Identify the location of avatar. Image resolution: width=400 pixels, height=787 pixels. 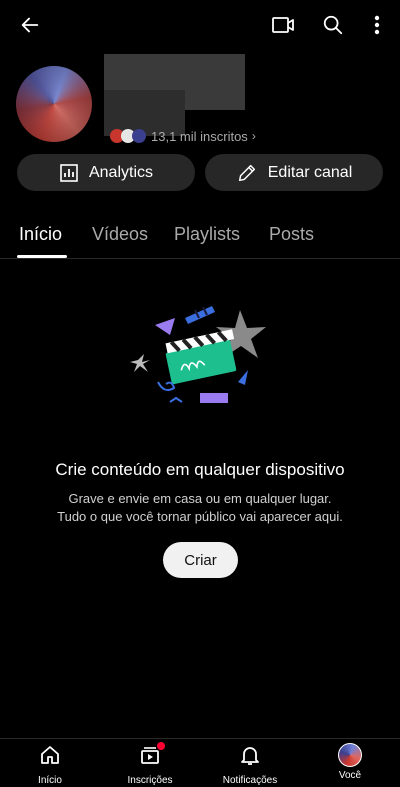
(350, 755).